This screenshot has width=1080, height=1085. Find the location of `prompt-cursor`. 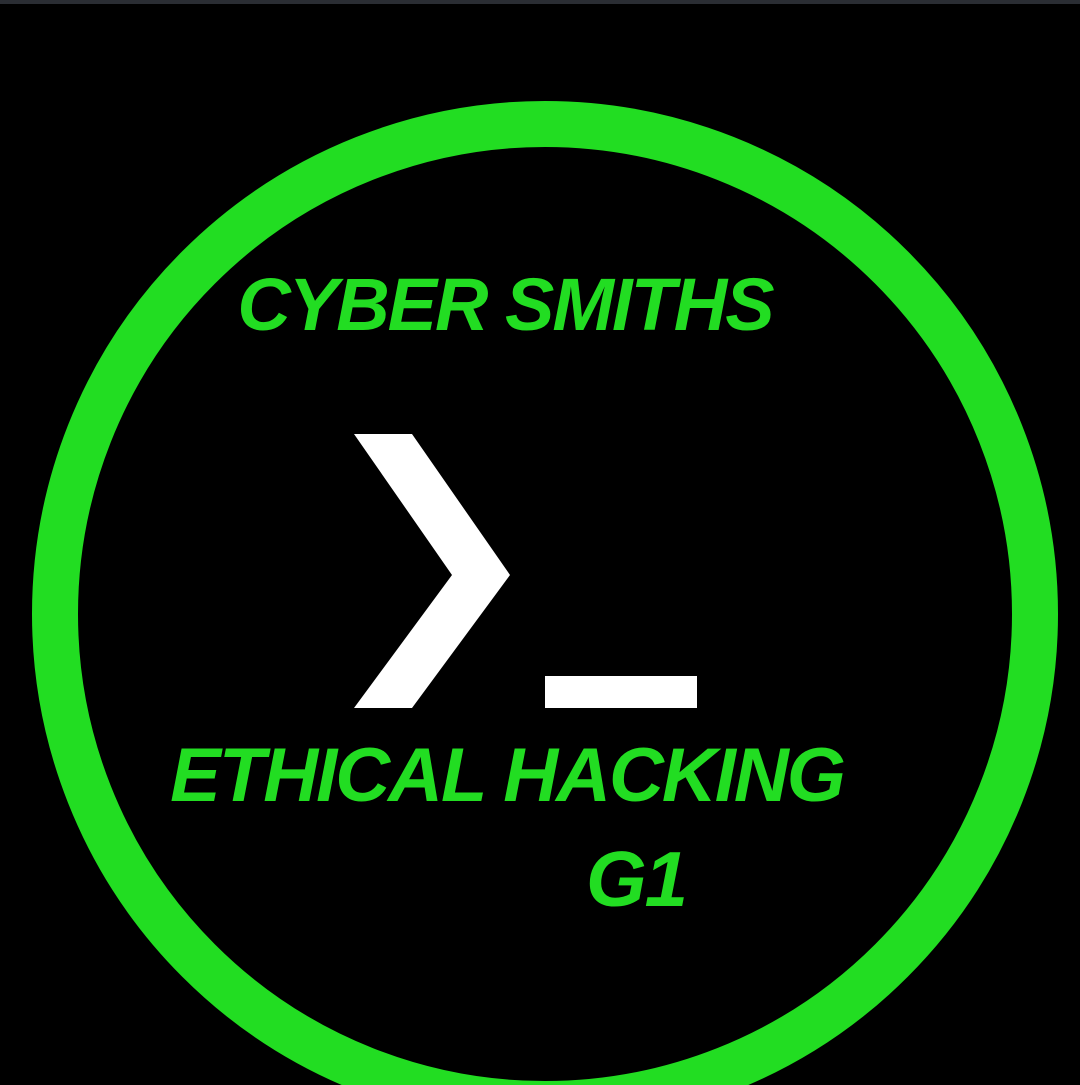

prompt-cursor is located at coordinates (621, 692).